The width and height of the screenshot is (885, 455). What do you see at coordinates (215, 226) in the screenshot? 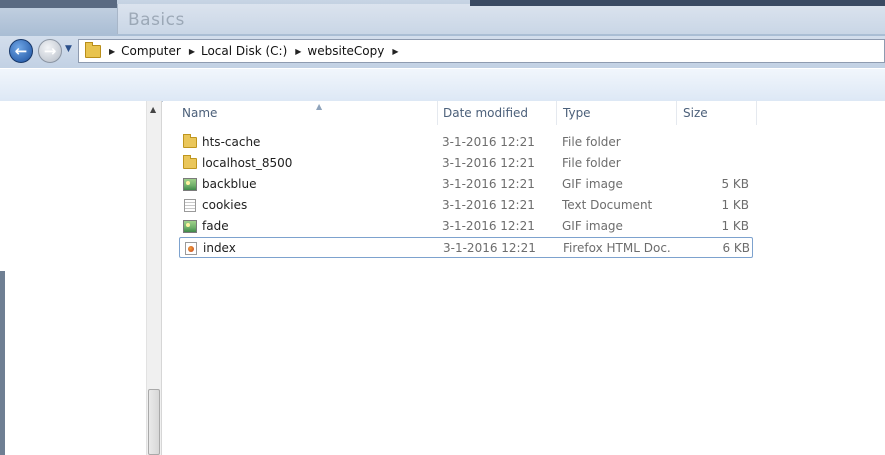
I see `file-name: fade` at bounding box center [215, 226].